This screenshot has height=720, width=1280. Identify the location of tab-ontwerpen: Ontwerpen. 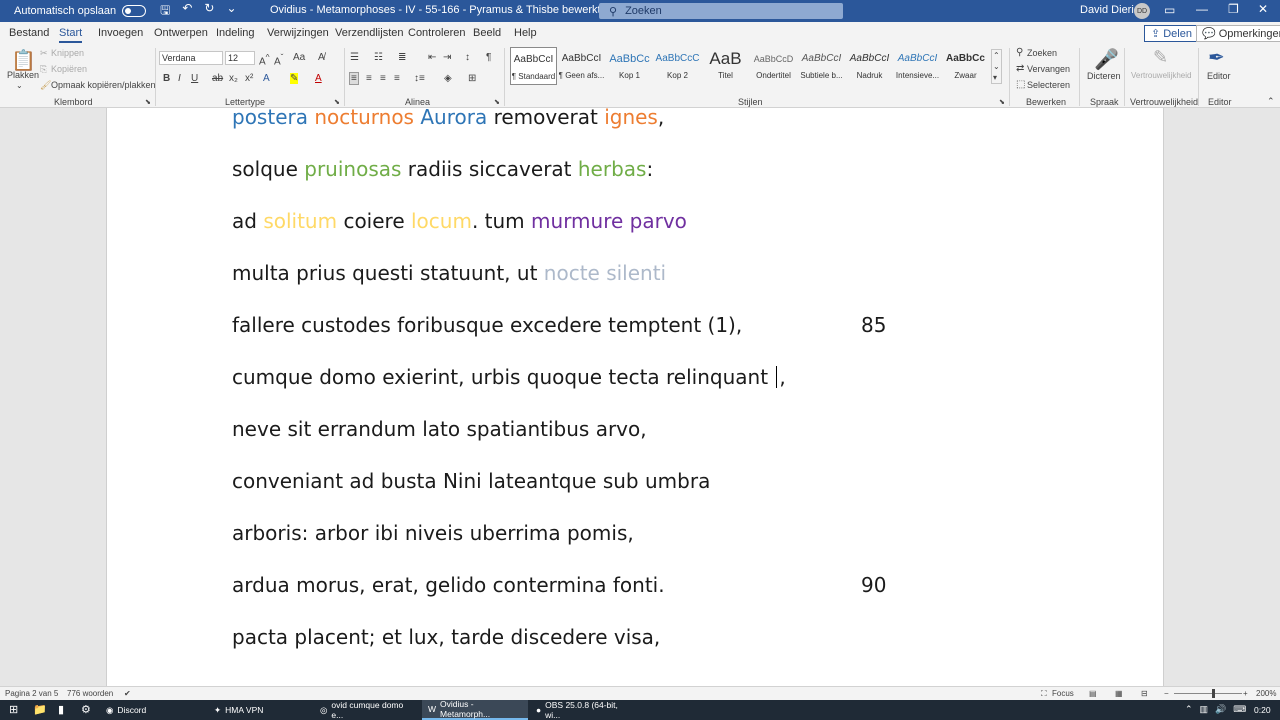
(181, 33).